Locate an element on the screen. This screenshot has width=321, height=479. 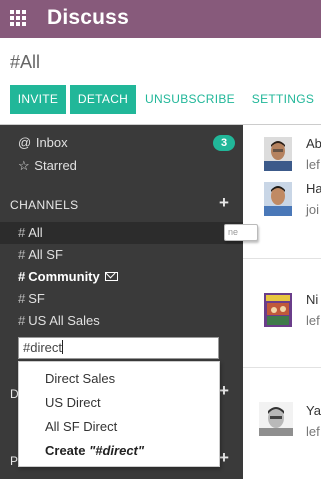
add-channel-input-value: #direct is located at coordinates (43, 347).